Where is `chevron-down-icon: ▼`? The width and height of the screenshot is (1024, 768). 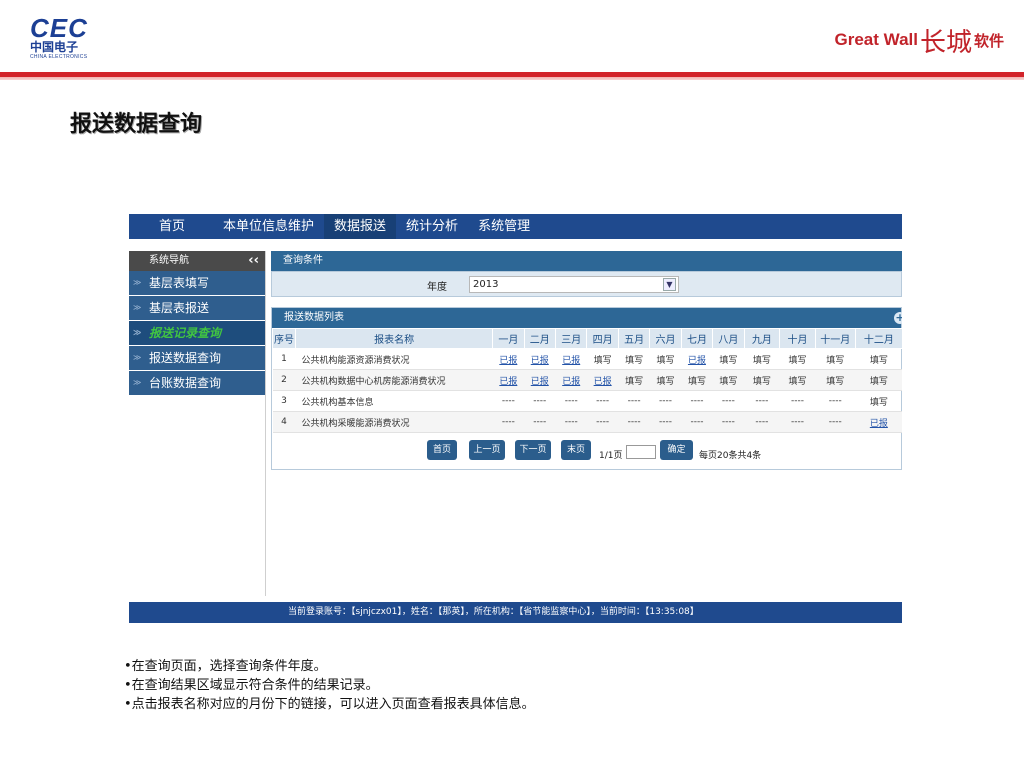
chevron-down-icon: ▼ is located at coordinates (669, 284).